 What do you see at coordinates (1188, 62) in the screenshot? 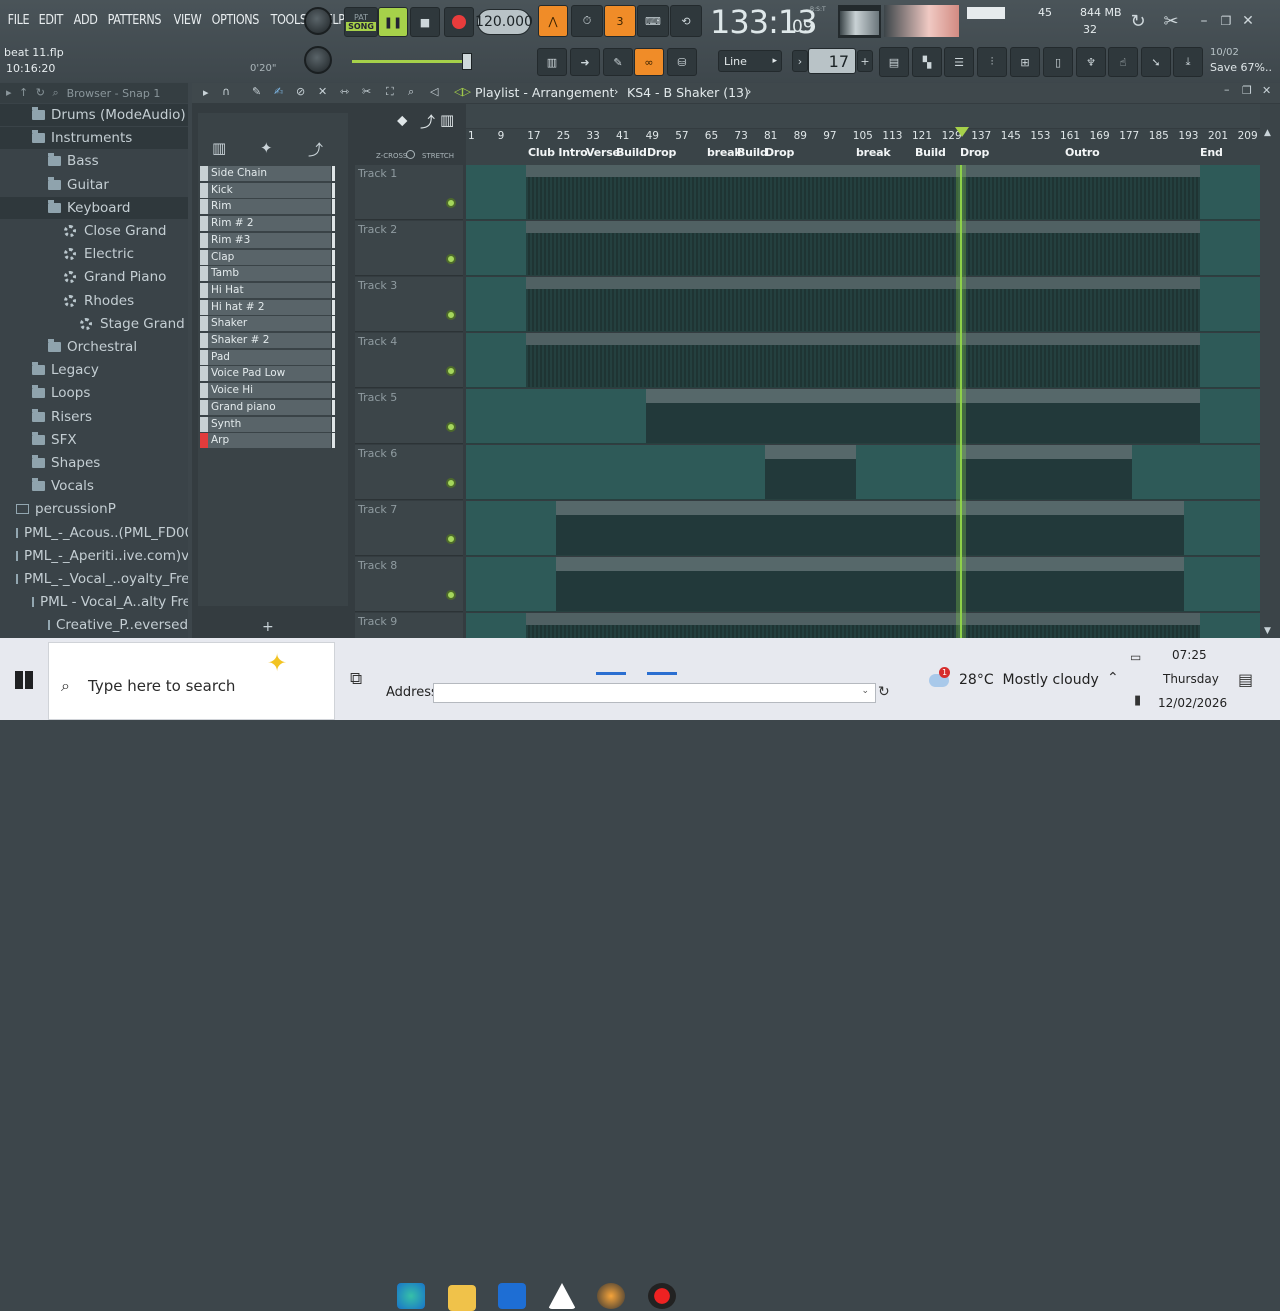
I see `download-button: ⤓` at bounding box center [1188, 62].